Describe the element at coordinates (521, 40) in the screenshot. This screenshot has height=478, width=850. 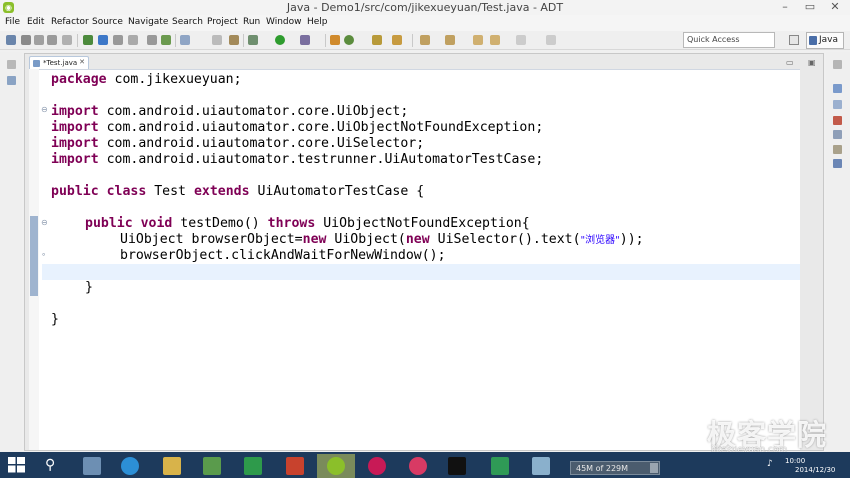
I see `forward-icon` at that location.